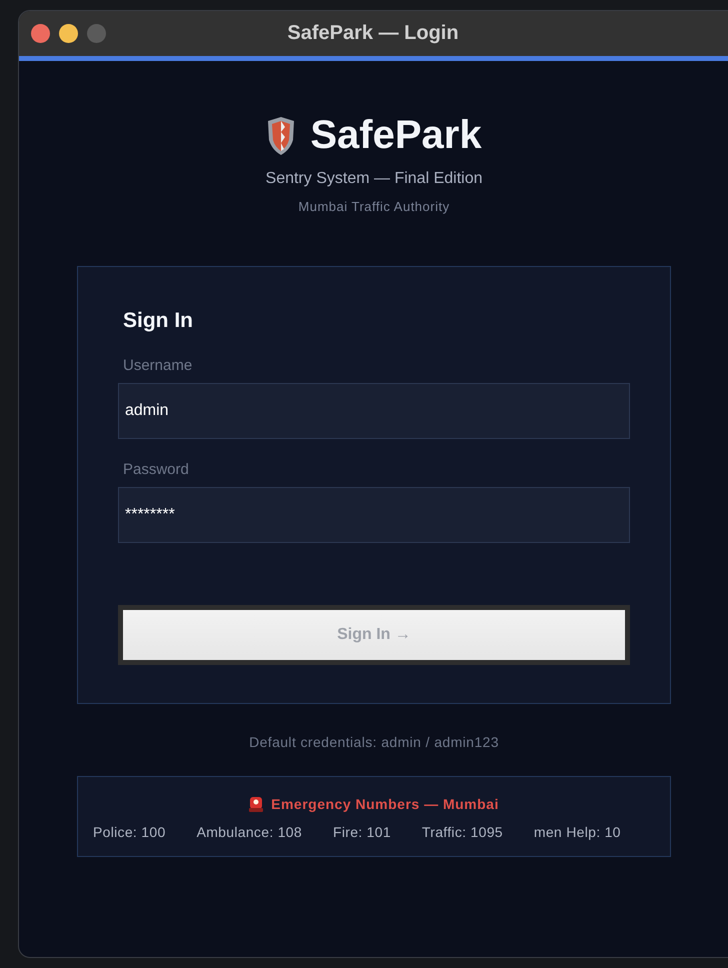 The image size is (728, 968). Describe the element at coordinates (462, 832) in the screenshot. I see `emergency-number: Traffic: 1095` at that location.